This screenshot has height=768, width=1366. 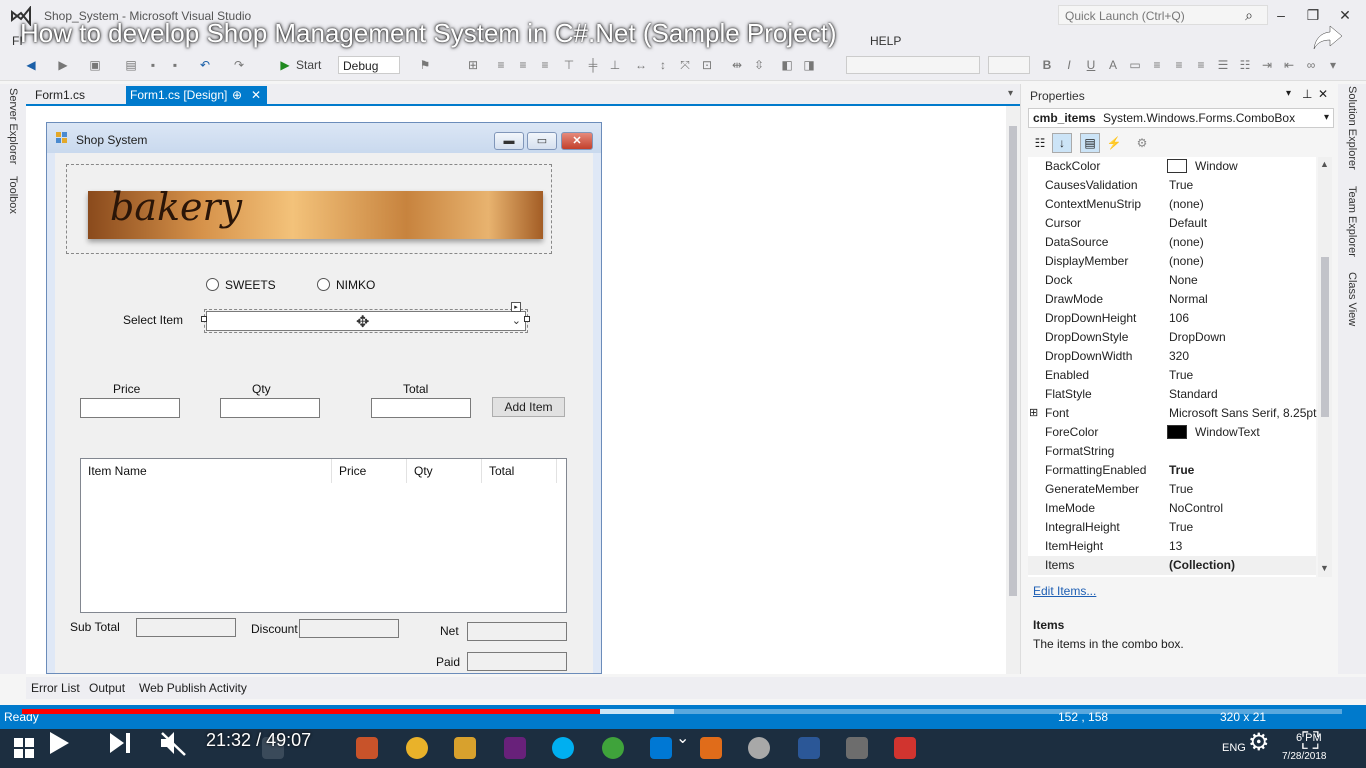 What do you see at coordinates (501, 65) in the screenshot?
I see `align-left-icon: ≡` at bounding box center [501, 65].